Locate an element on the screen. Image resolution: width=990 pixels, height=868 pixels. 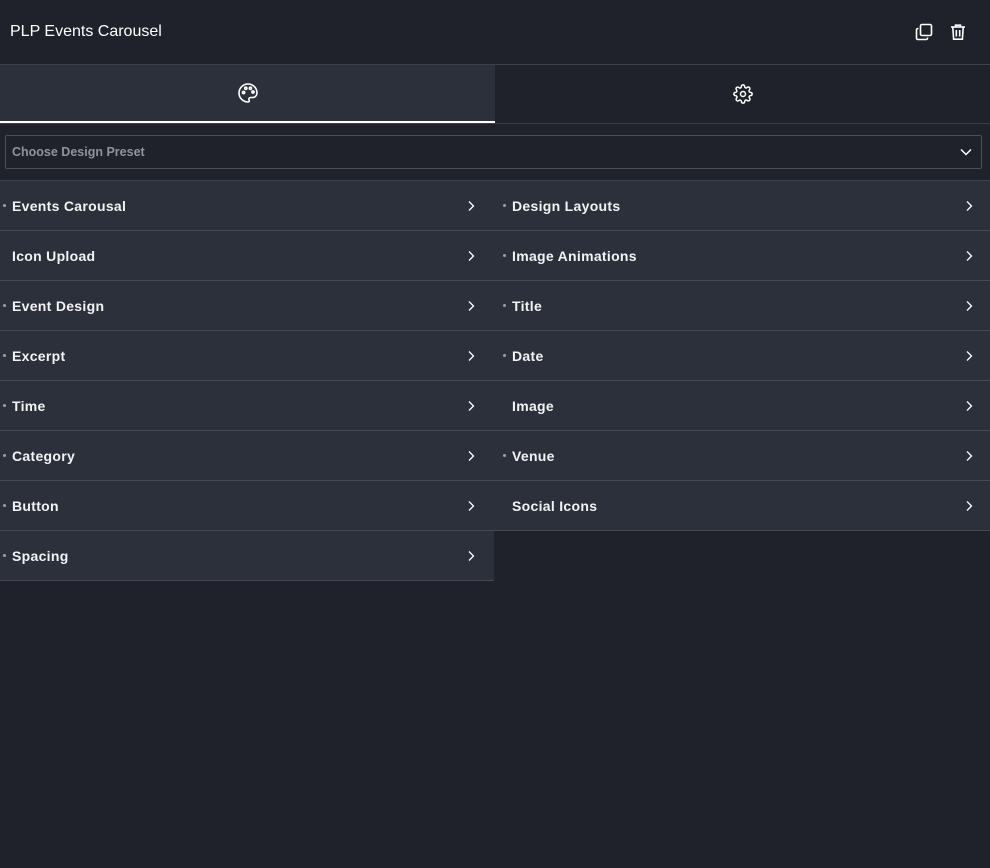
section-label: Venue is located at coordinates (533, 455).